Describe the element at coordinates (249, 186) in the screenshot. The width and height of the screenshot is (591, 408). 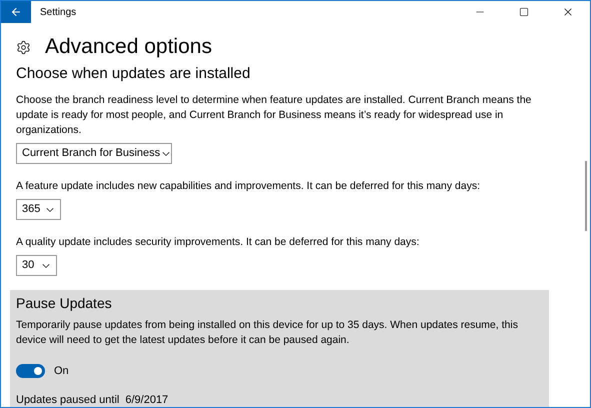
I see `setting-description: A feature update includes new capabilities and improvements. It can be deferred for this many days:` at that location.